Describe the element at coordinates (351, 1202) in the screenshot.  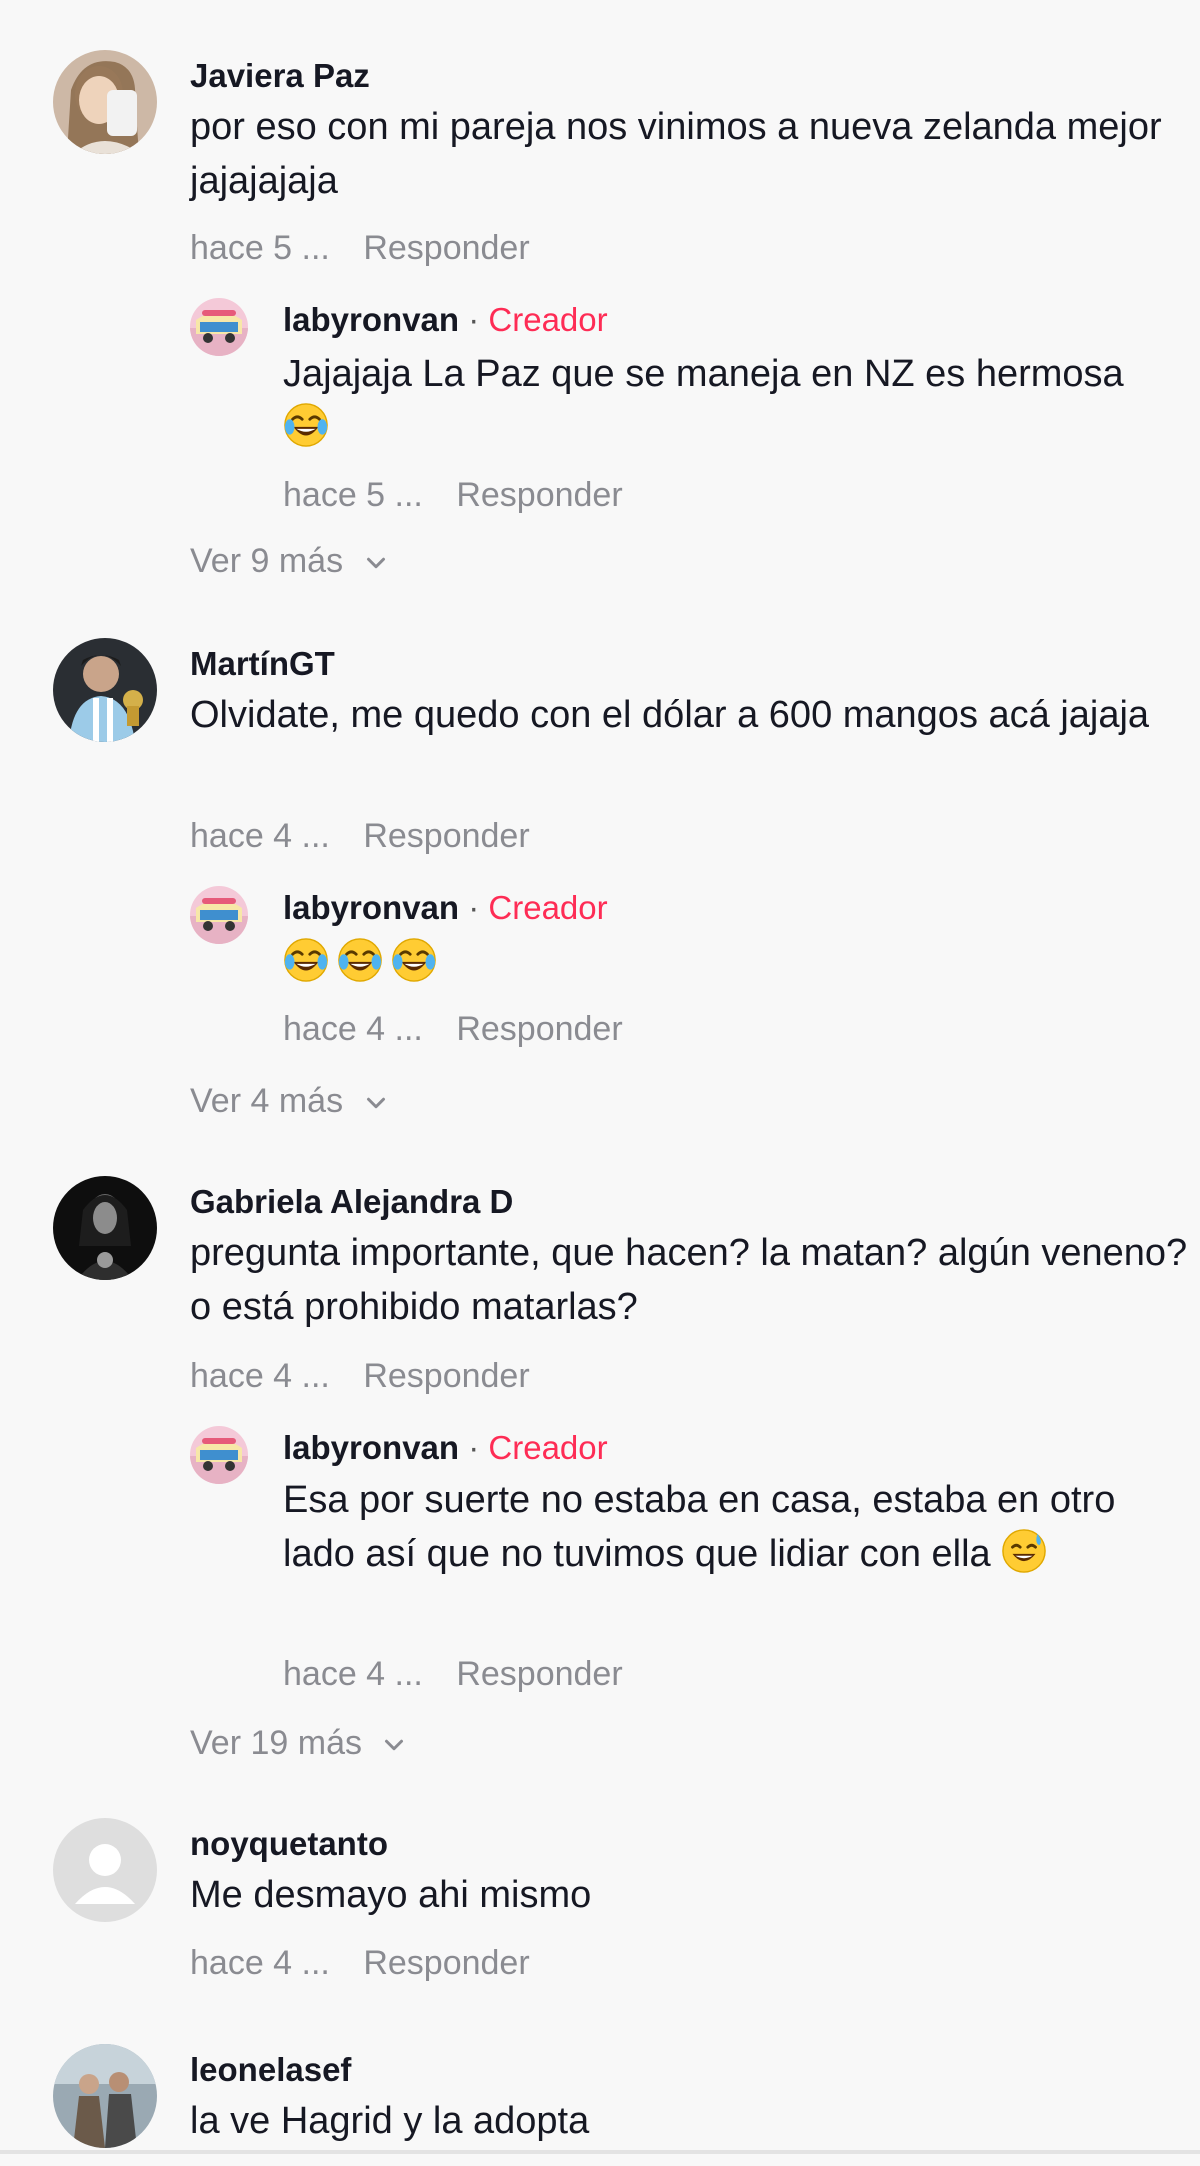
I see `comment-username: Gabriela Alejandra D` at that location.